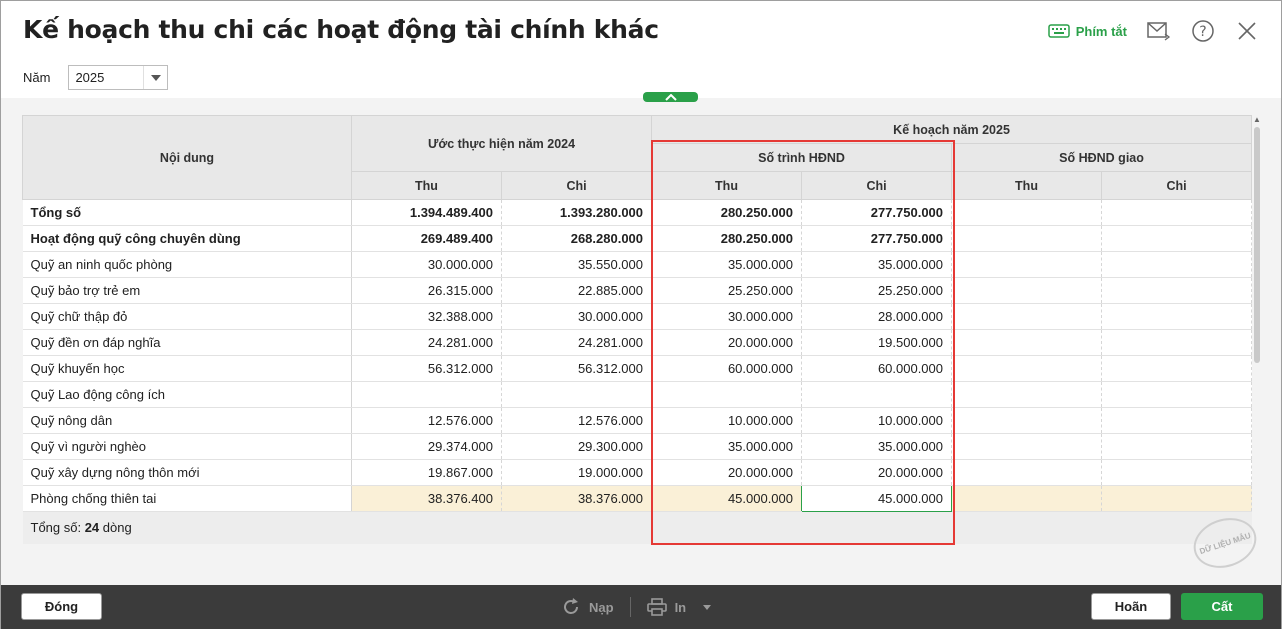 This screenshot has height=629, width=1282. I want to click on row-name-cell: Quỹ bảo trợ trẻ em, so click(187, 290).